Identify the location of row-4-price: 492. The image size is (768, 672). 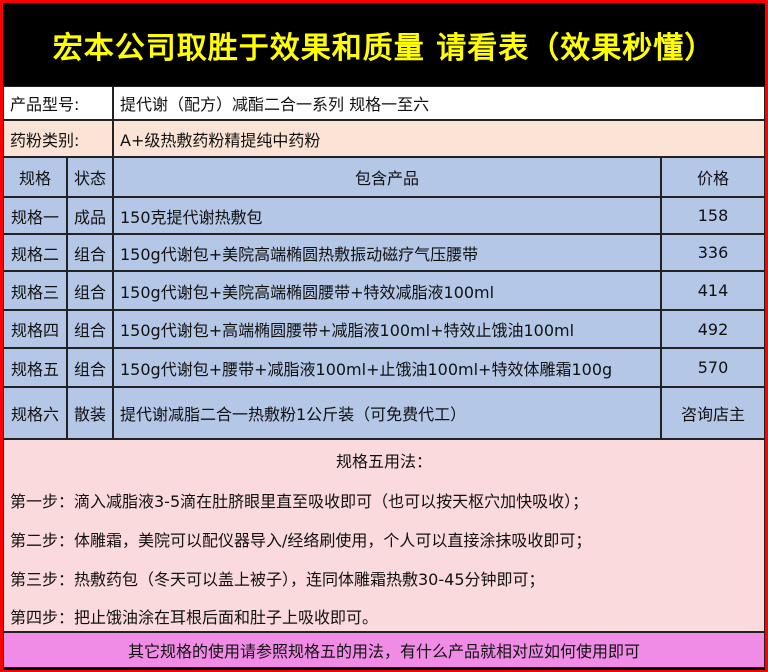
(713, 329).